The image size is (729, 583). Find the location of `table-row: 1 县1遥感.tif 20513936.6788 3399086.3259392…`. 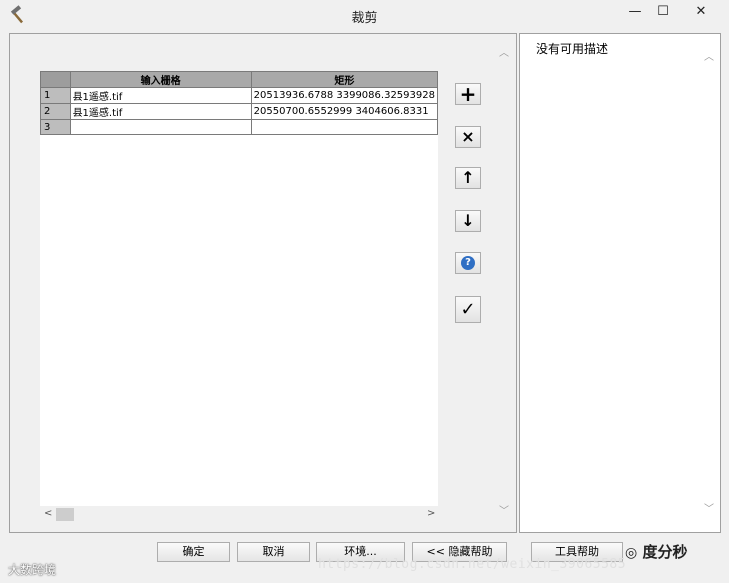

table-row: 1 县1遥感.tif 20513936.6788 3399086.3259392… is located at coordinates (239, 95).